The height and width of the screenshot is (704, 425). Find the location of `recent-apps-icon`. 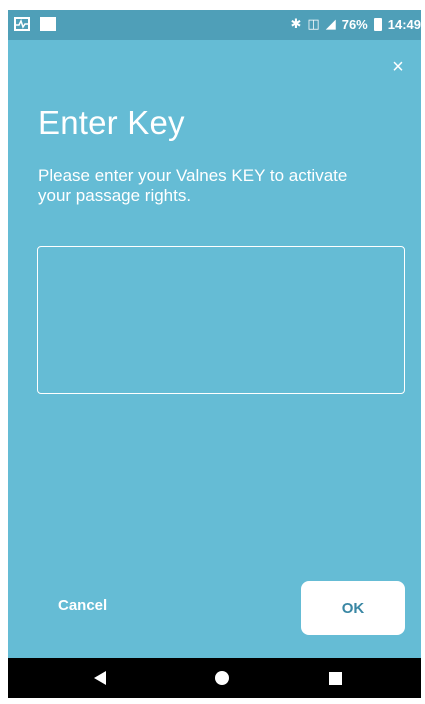

recent-apps-icon is located at coordinates (335, 678).